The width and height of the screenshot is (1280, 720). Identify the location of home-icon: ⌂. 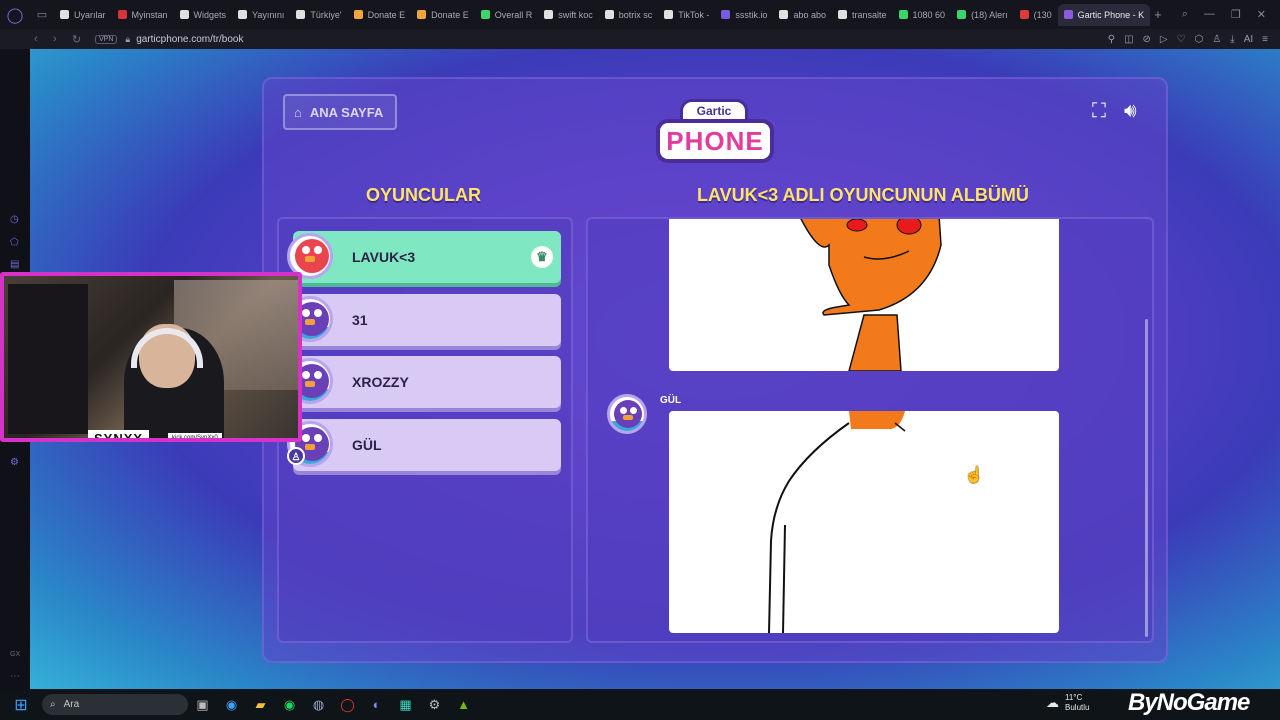
(298, 112).